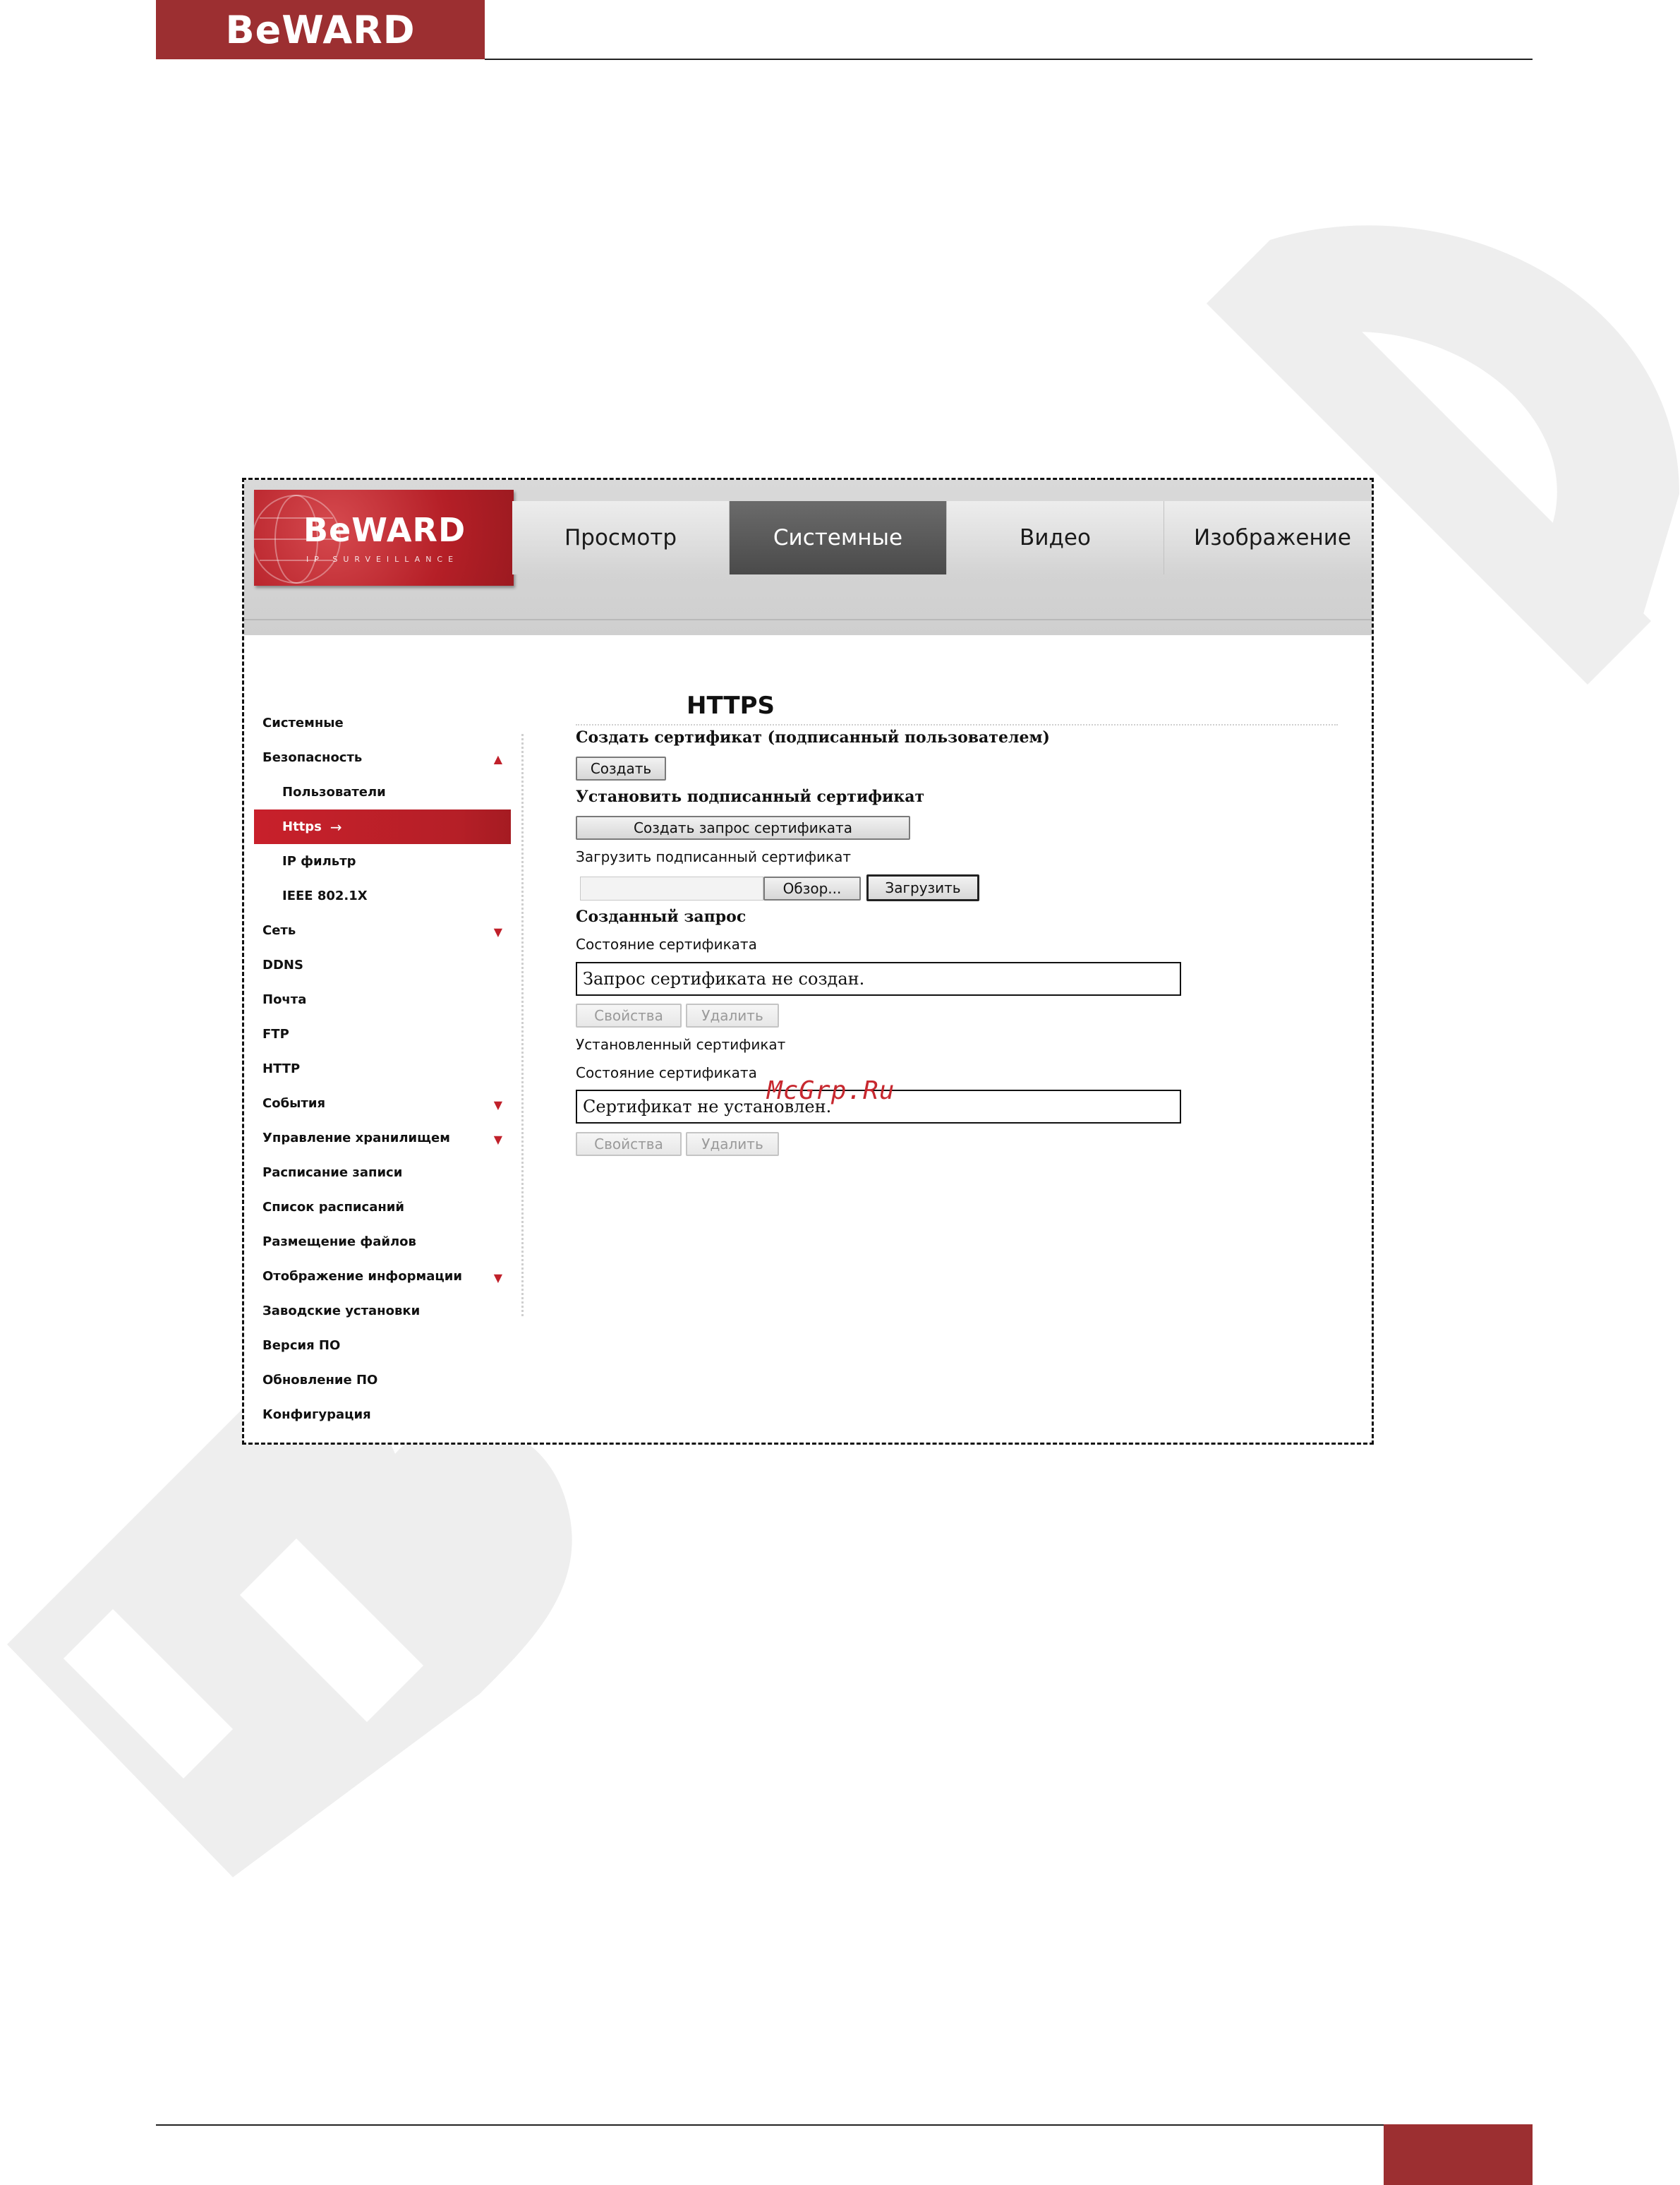 This screenshot has height=2185, width=1680. Describe the element at coordinates (312, 757) in the screenshot. I see `sidebar-item-label: Безопасность` at that location.